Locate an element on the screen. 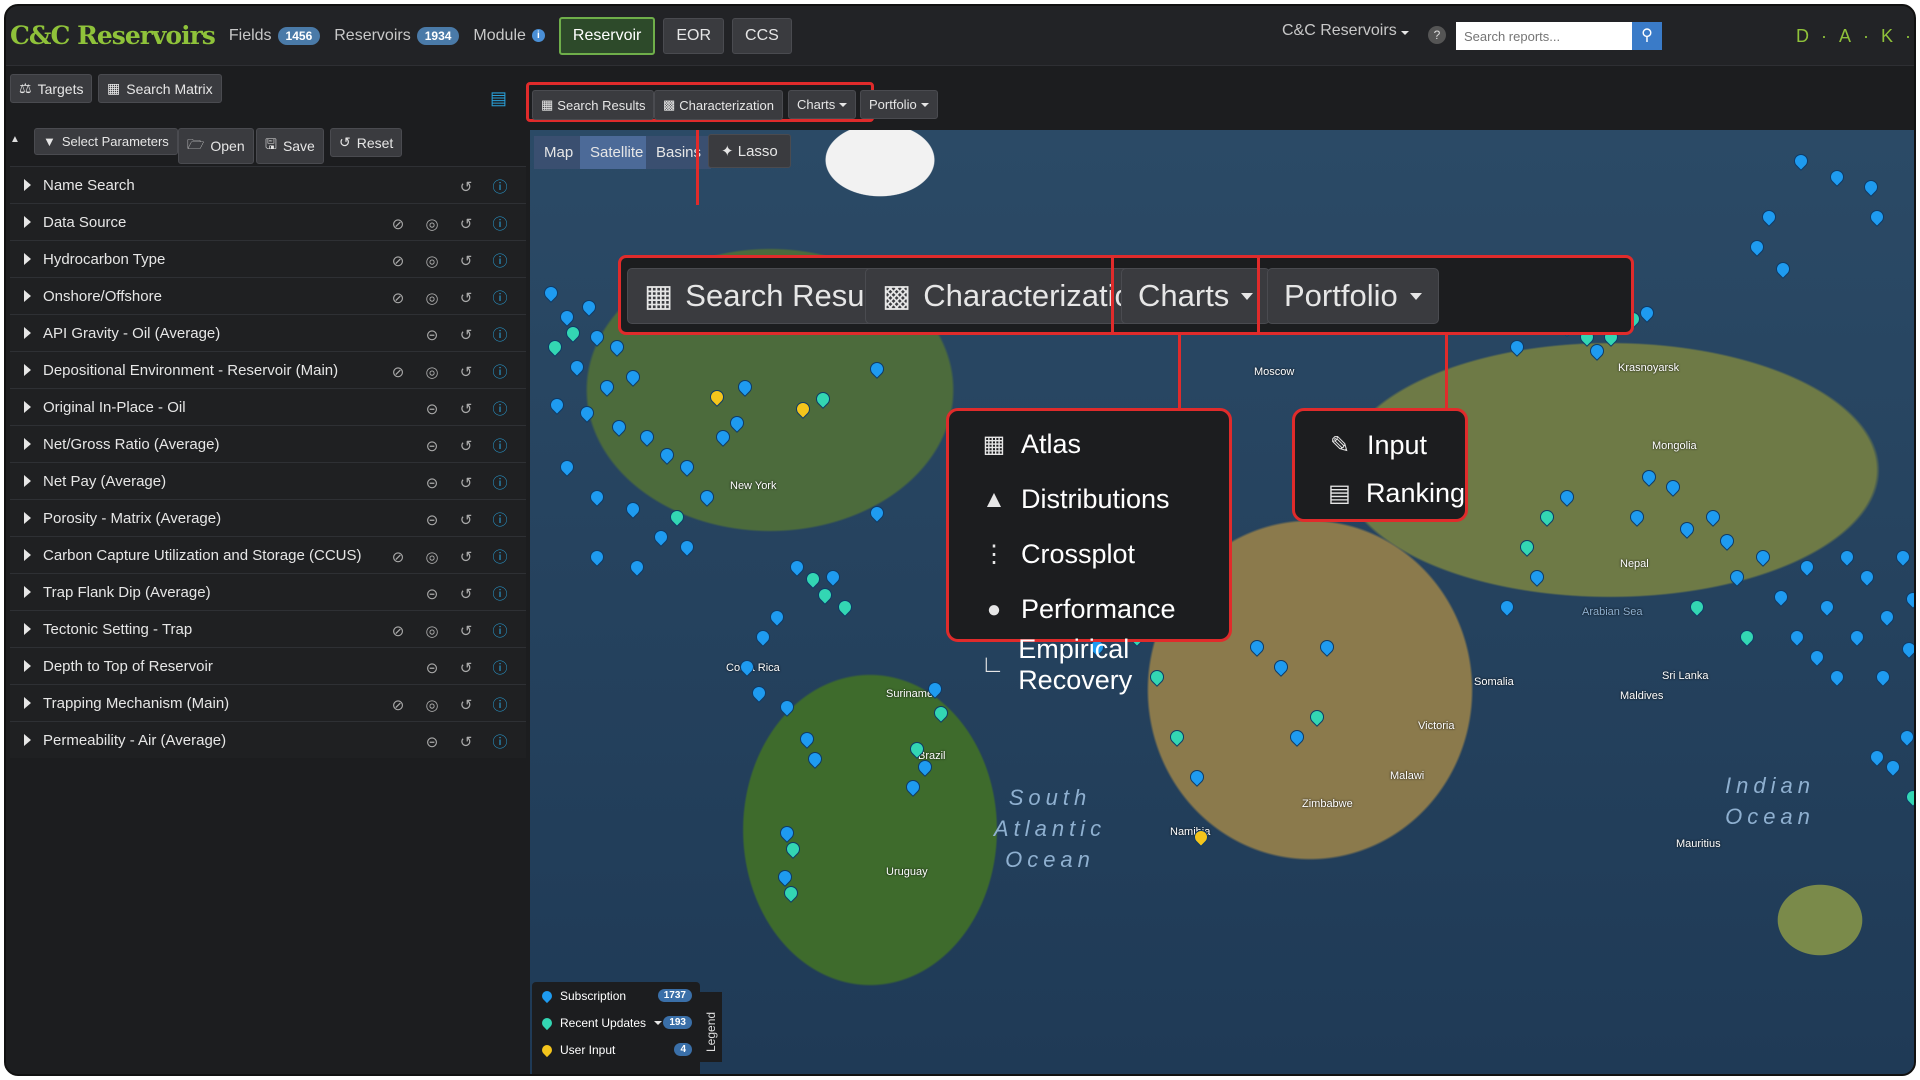 The height and width of the screenshot is (1080, 1920). parameter-row: Name Search ↺ ⓘ is located at coordinates (268, 184).